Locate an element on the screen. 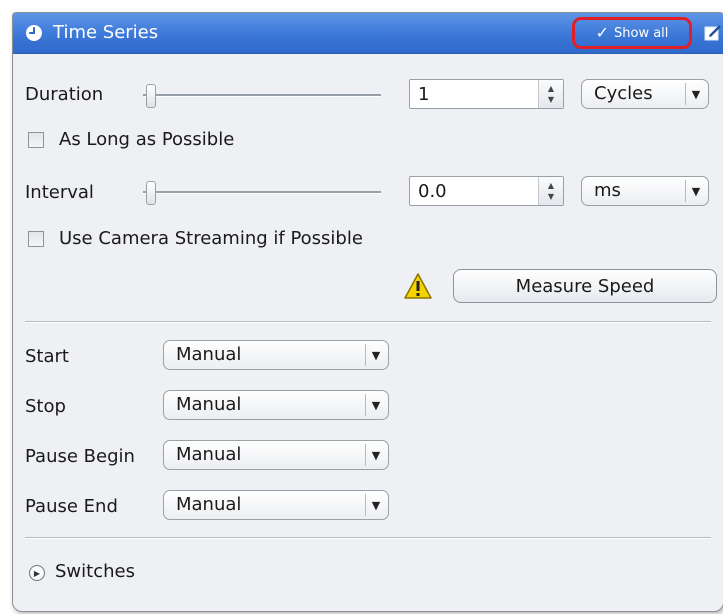 This screenshot has height=614, width=723. as-long-as-possible-checkbox is located at coordinates (36, 140).